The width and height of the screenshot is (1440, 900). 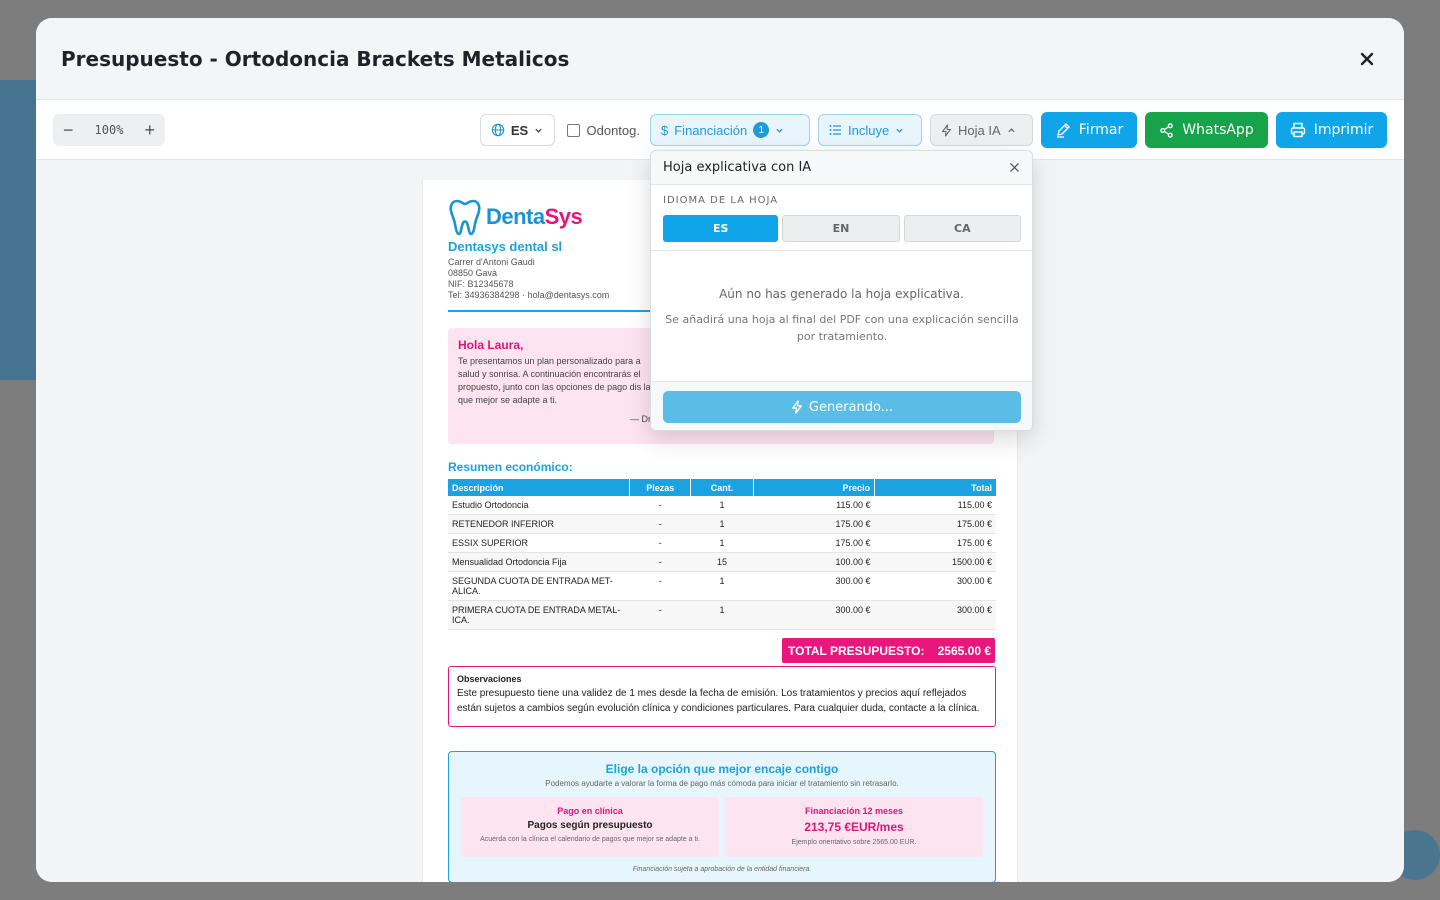 What do you see at coordinates (1167, 130) in the screenshot?
I see `share-icon` at bounding box center [1167, 130].